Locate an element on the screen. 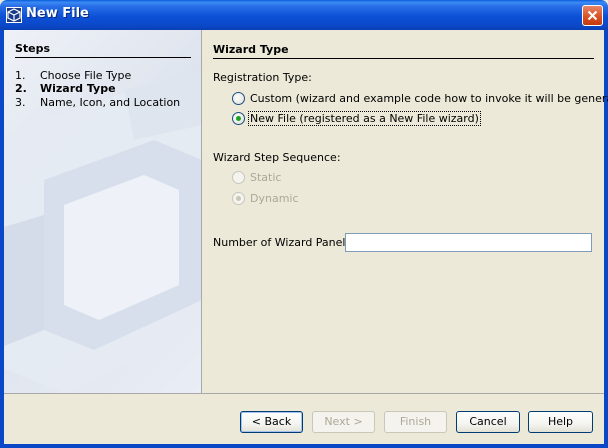 This screenshot has width=608, height=448. radio-static: Static is located at coordinates (257, 177).